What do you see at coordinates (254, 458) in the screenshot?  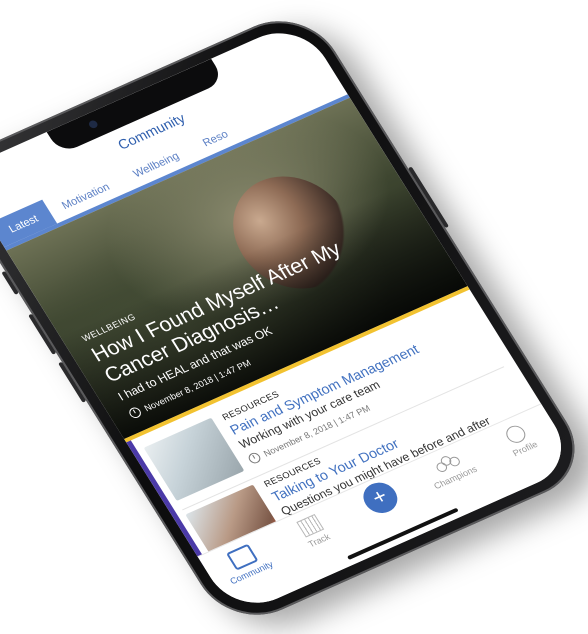 I see `clock-icon` at bounding box center [254, 458].